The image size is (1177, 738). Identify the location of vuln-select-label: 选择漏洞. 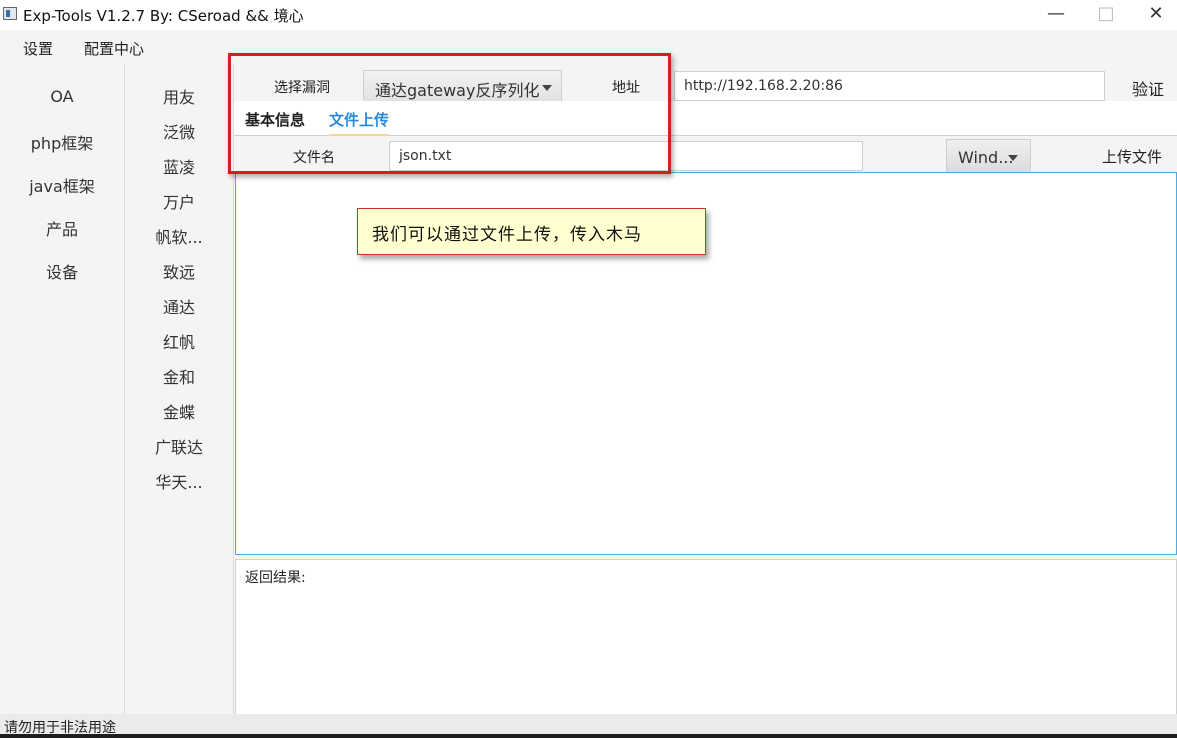
(302, 88).